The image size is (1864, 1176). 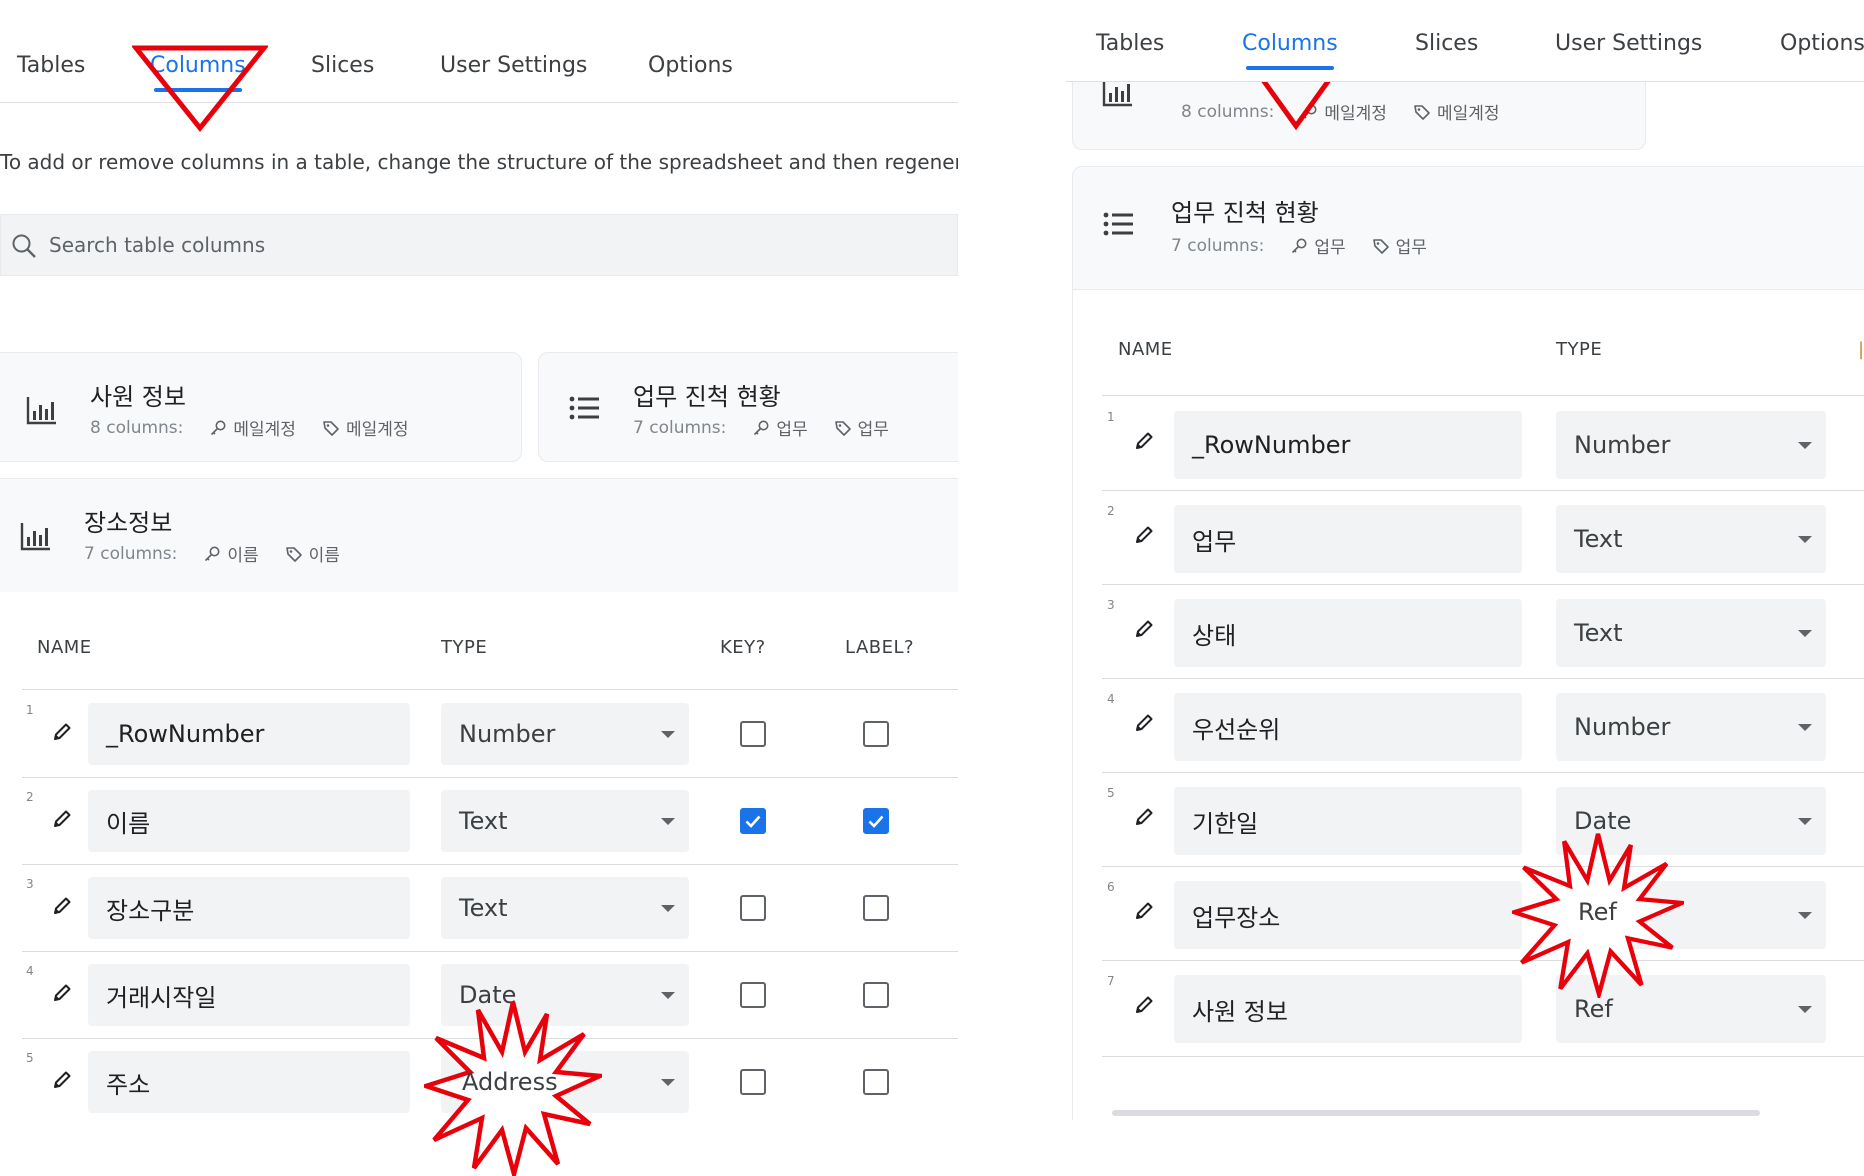 I want to click on column-name-field: 사원 정보, so click(x=1348, y=1009).